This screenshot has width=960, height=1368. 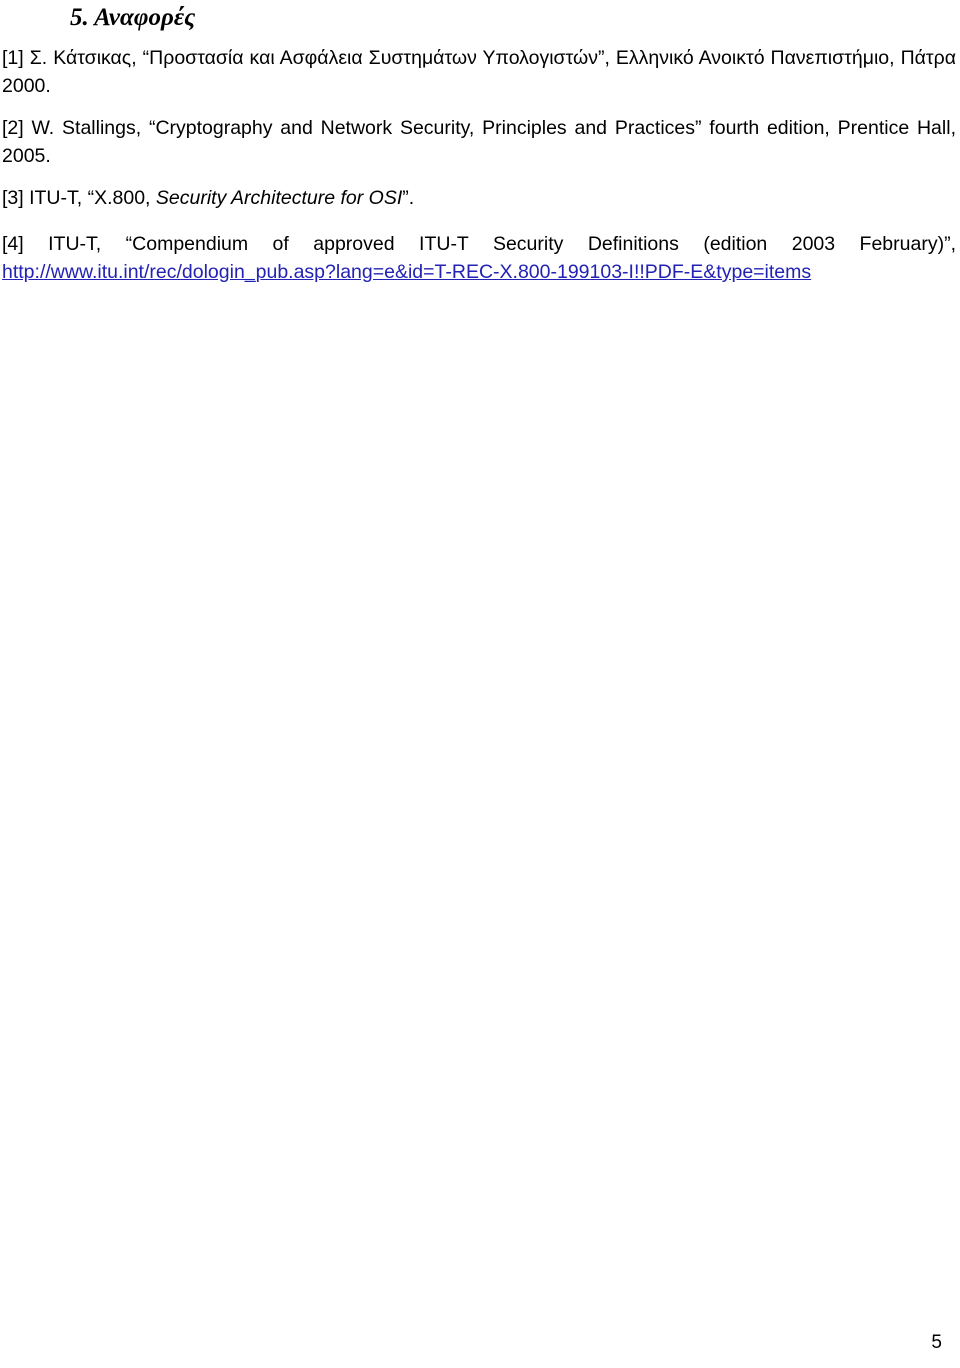 What do you see at coordinates (936, 1342) in the screenshot?
I see `page-number: 5` at bounding box center [936, 1342].